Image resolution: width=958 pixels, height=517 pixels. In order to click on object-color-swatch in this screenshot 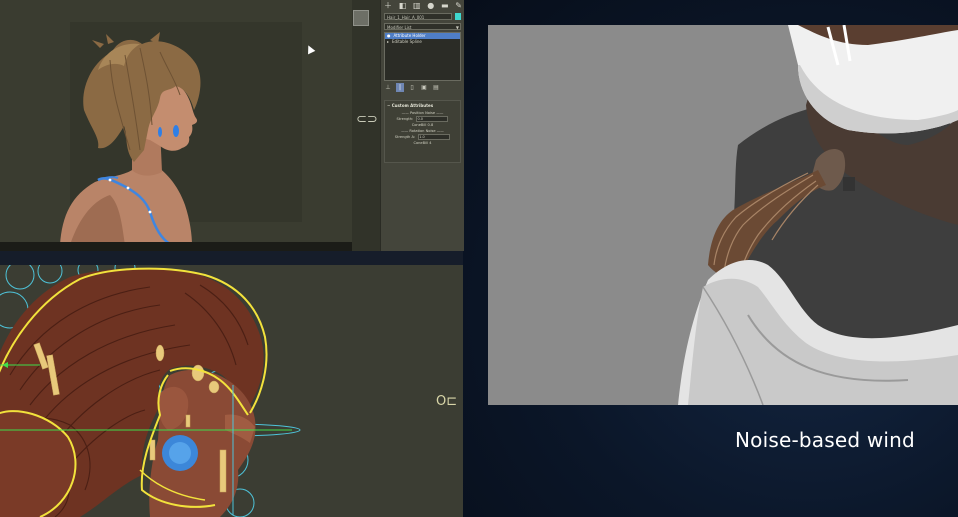, I will do `click(458, 16)`.